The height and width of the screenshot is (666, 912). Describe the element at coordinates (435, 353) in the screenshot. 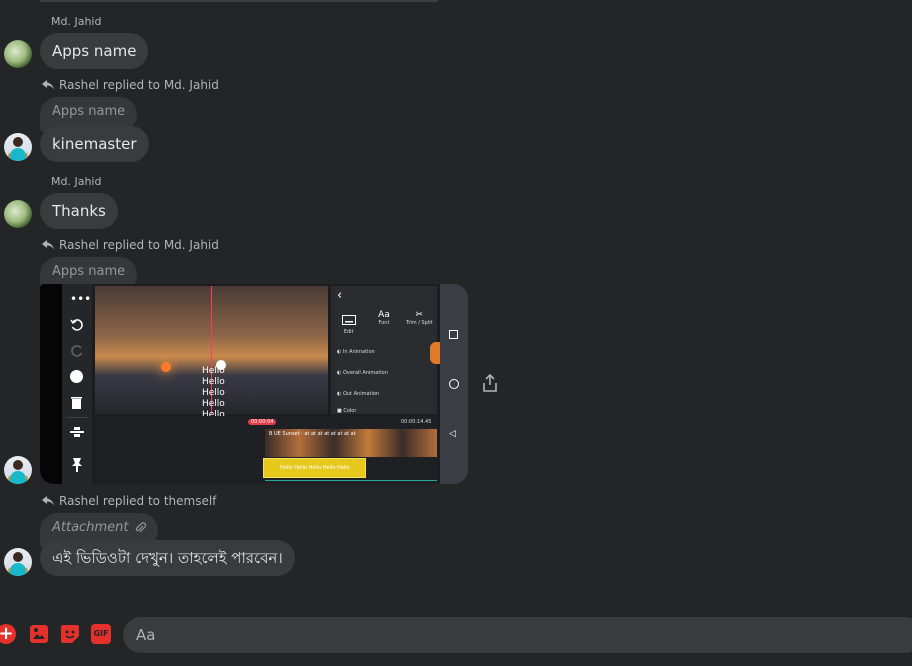

I see `orange-handle` at that location.